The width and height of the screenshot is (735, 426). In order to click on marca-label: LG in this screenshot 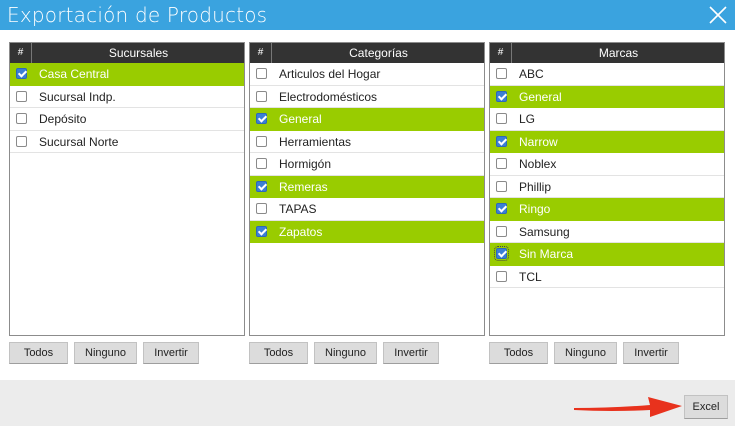, I will do `click(527, 119)`.